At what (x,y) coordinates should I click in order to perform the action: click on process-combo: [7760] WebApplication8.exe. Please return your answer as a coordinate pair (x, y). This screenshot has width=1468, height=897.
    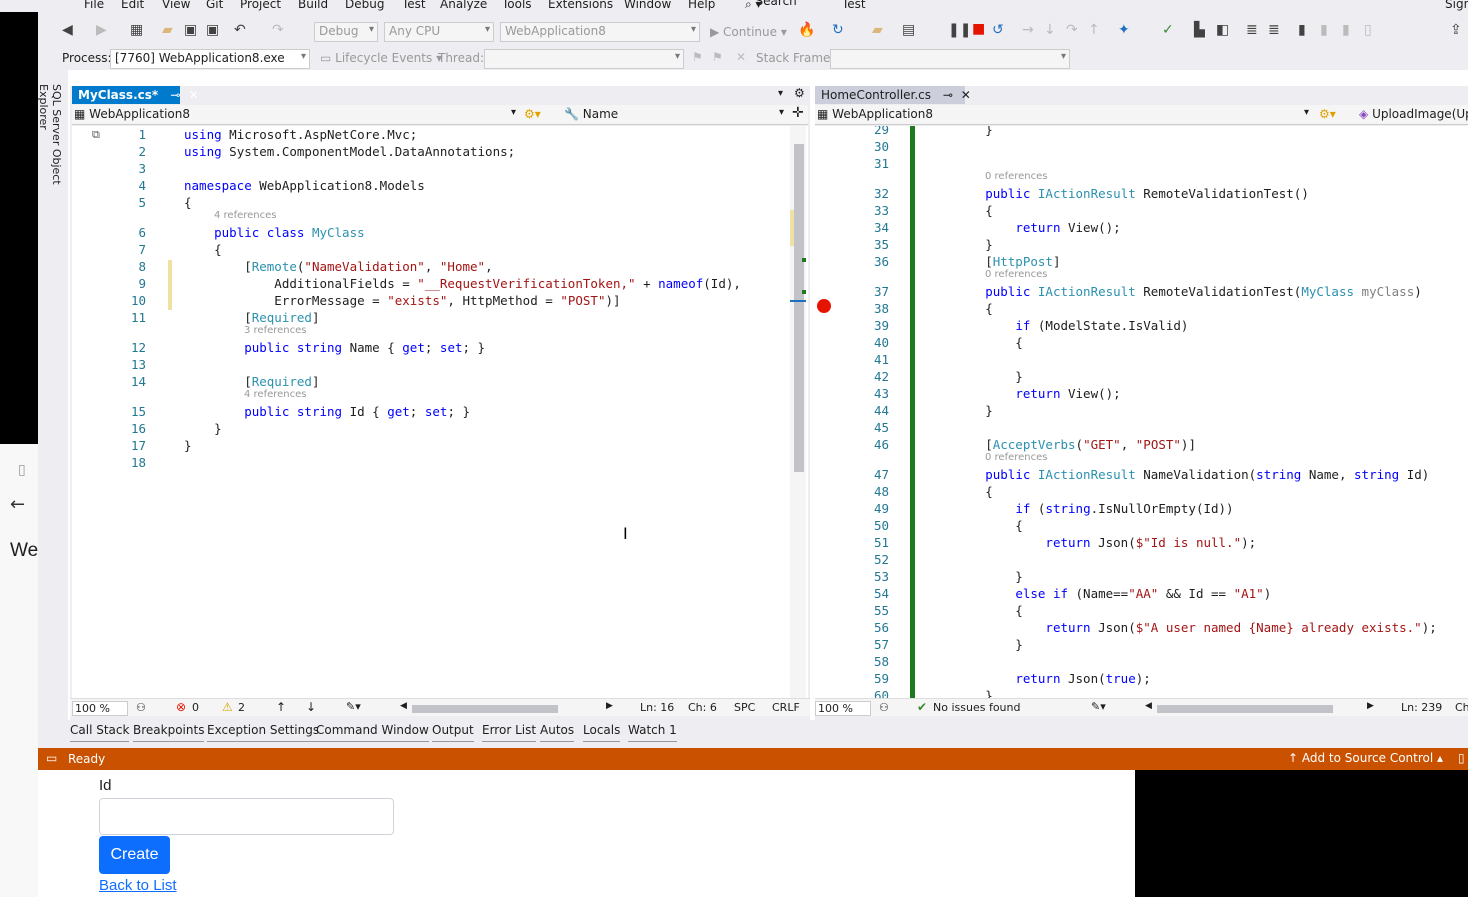
    Looking at the image, I should click on (210, 59).